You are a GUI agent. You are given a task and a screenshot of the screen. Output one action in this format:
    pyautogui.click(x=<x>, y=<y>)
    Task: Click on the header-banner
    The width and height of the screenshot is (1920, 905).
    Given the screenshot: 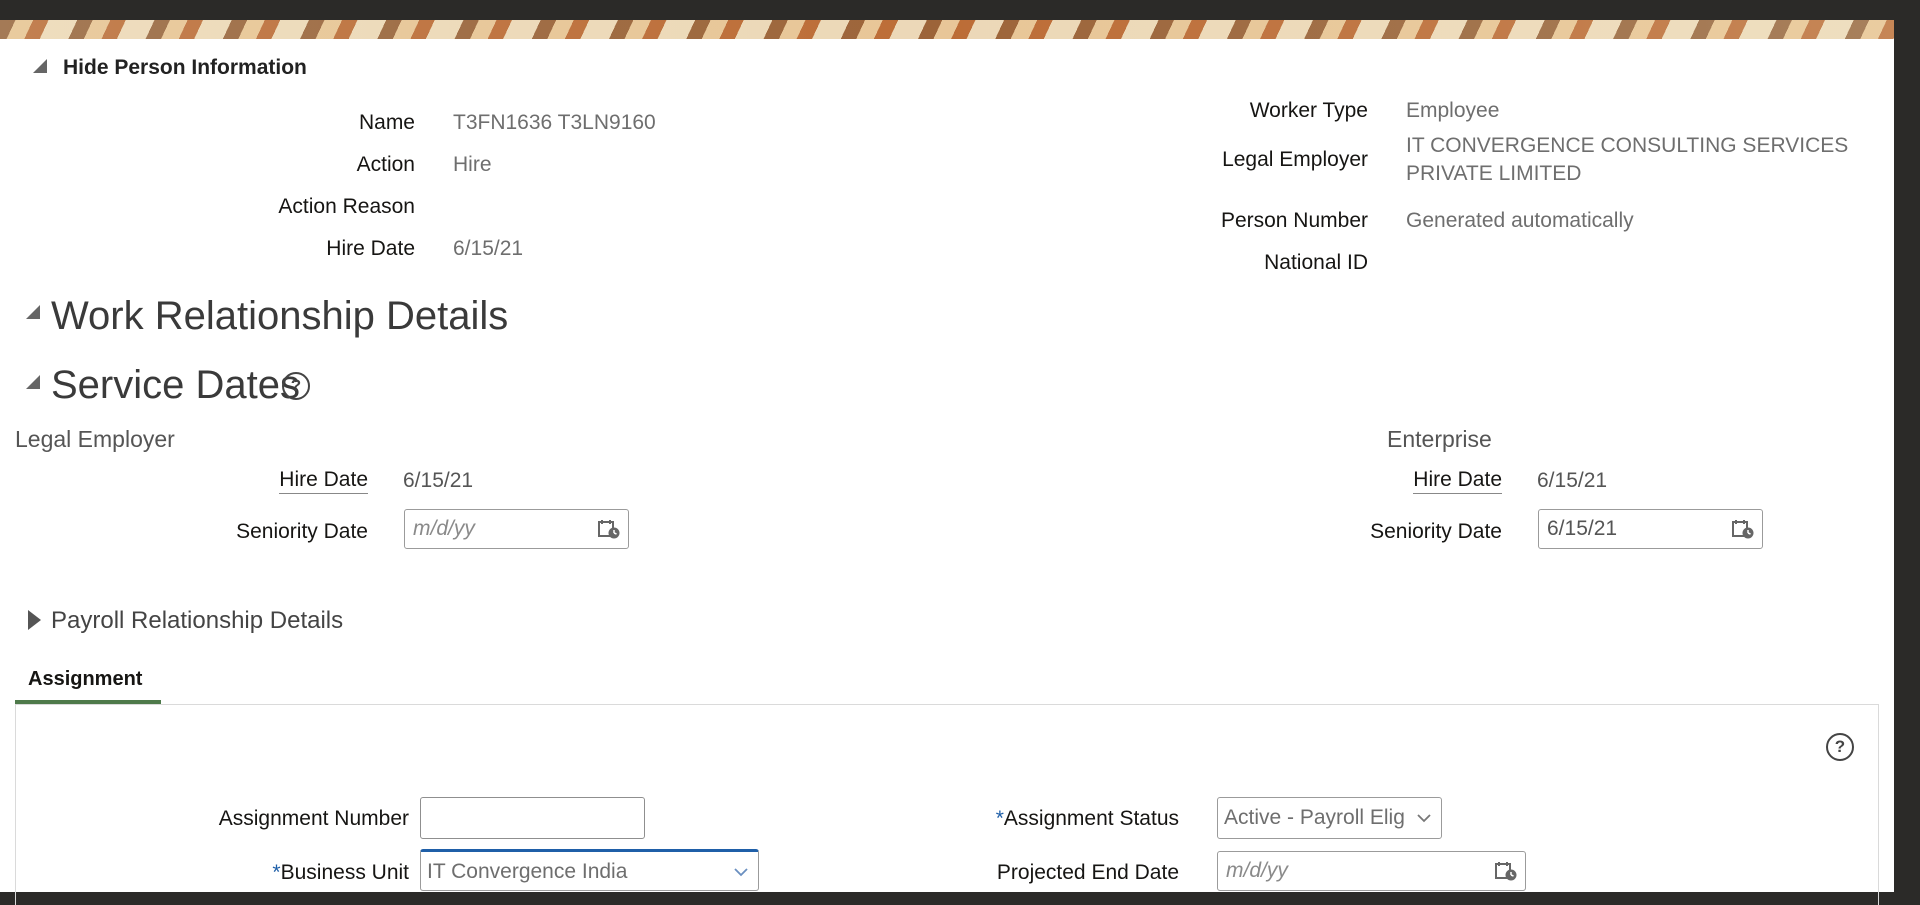 What is the action you would take?
    pyautogui.click(x=947, y=19)
    